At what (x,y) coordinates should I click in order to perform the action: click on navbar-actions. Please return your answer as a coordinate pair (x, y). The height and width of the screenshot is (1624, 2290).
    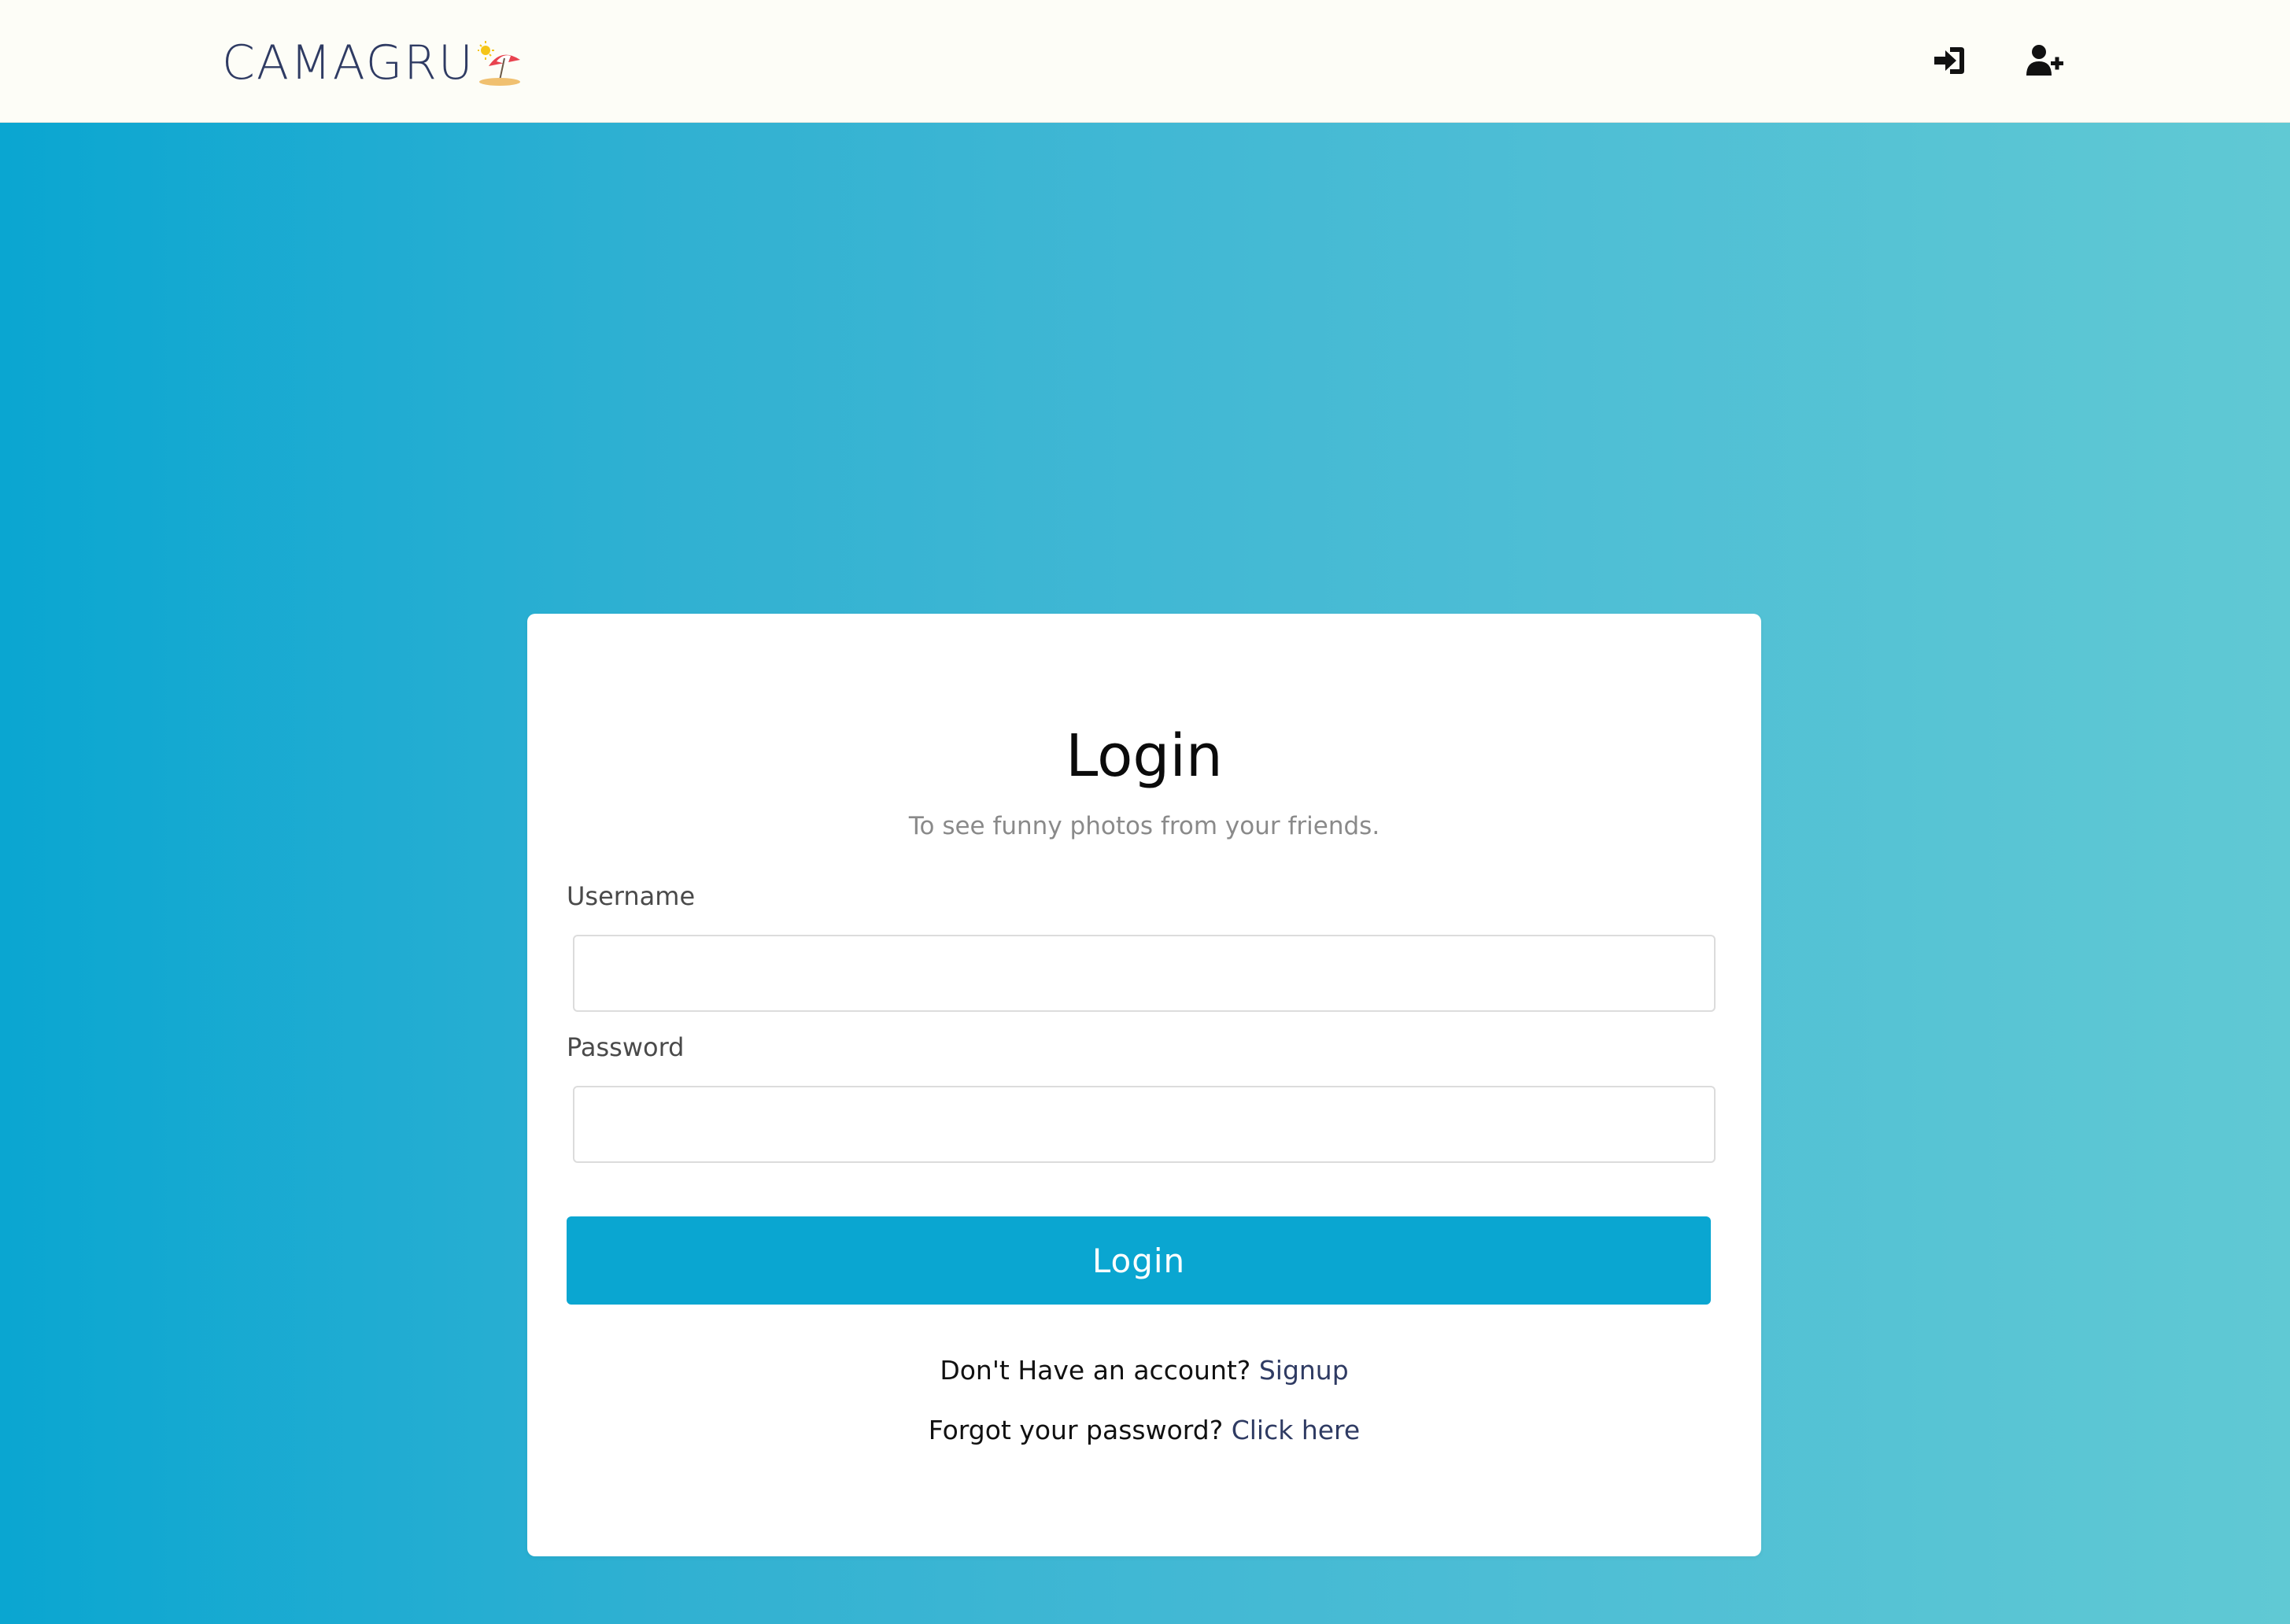
    Looking at the image, I should click on (1997, 60).